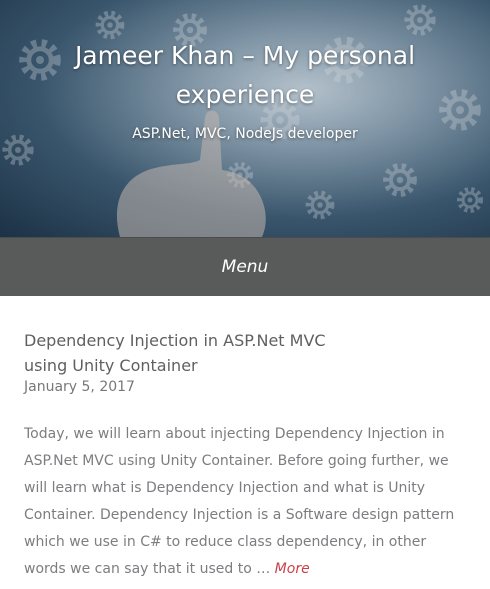 The image size is (490, 589). I want to click on navigation-bar: Menu, so click(245, 266).